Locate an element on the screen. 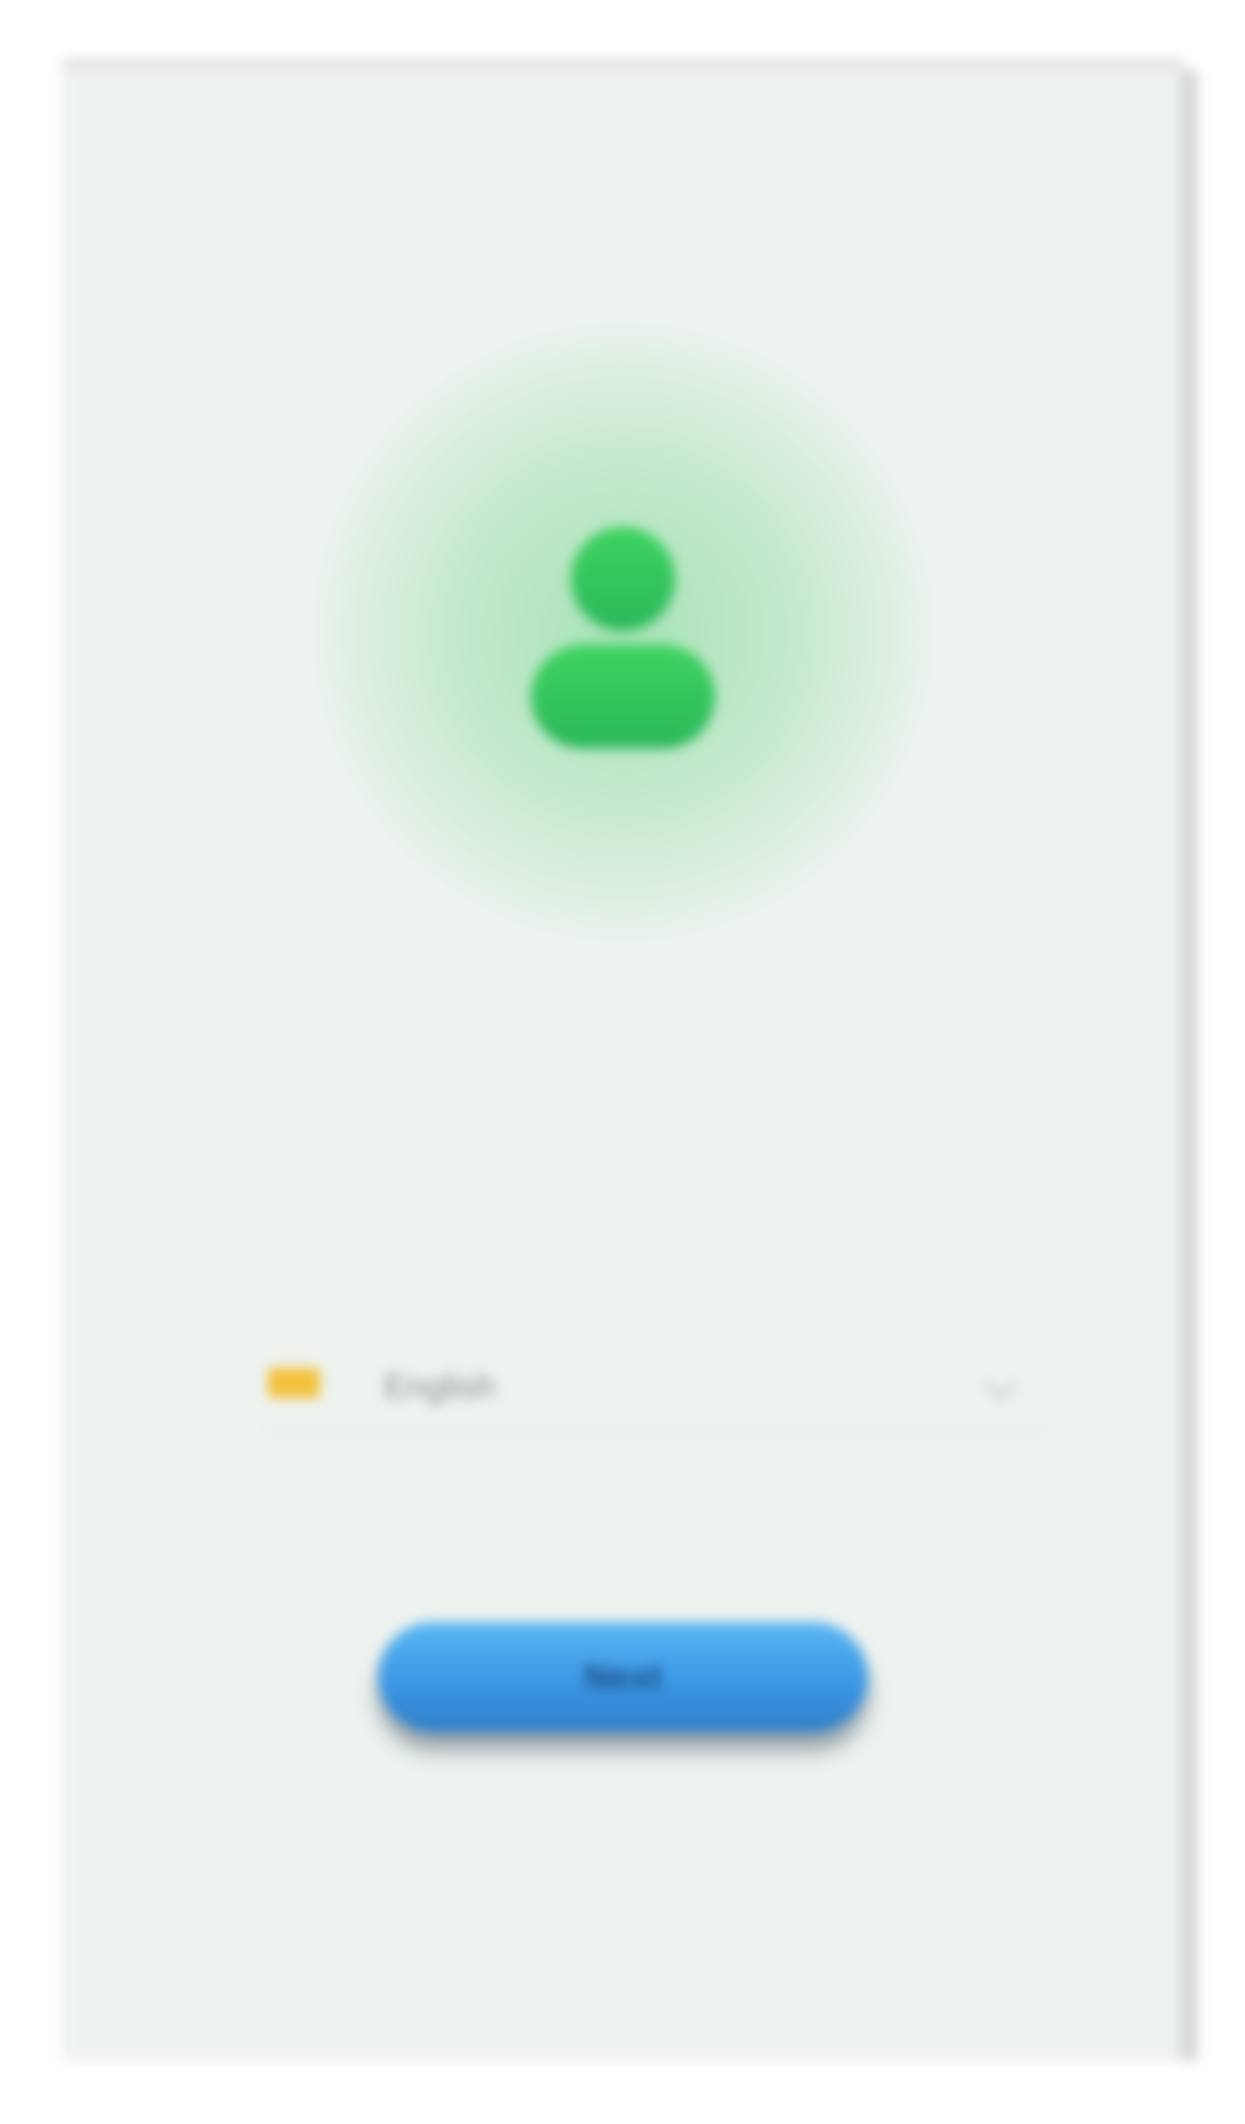 This screenshot has height=2124, width=1245. person-icon is located at coordinates (623, 637).